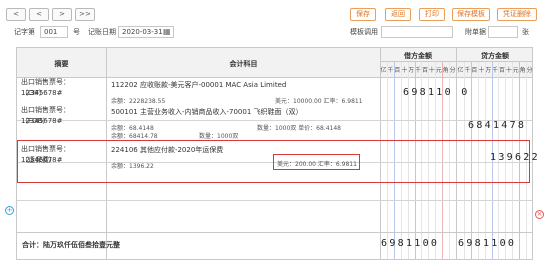  What do you see at coordinates (436, 92) in the screenshot?
I see `row1-debit-amount: 698110 0` at bounding box center [436, 92].